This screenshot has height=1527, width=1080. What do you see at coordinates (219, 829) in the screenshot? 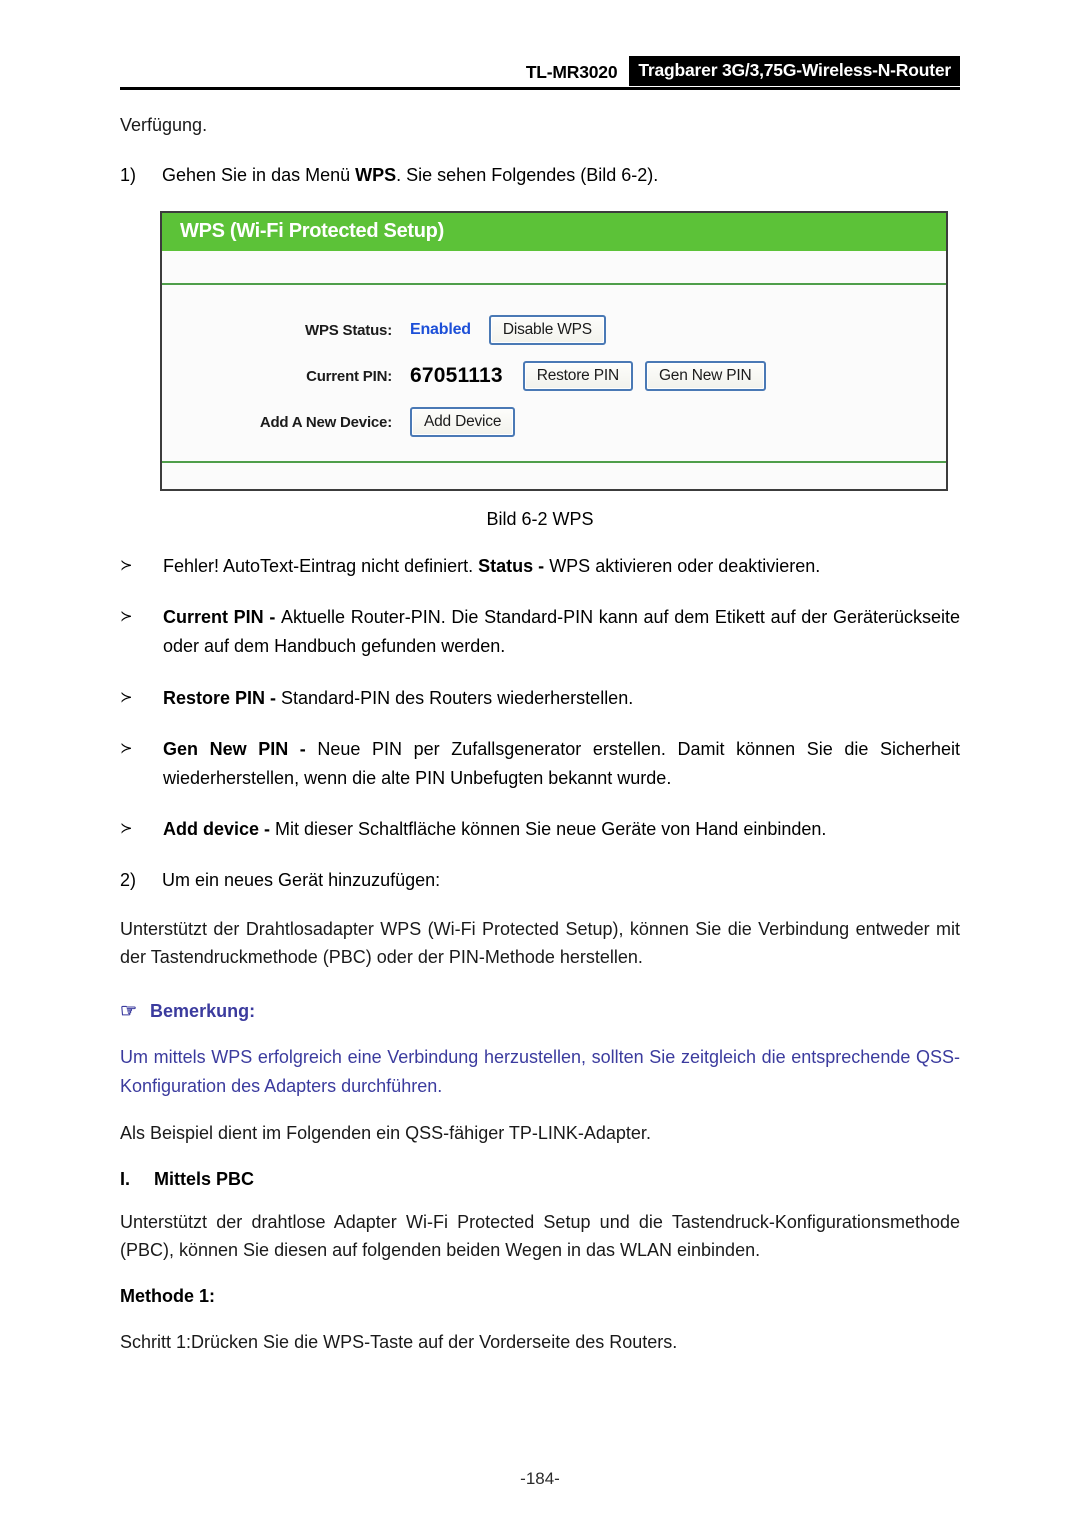
I see `bullet-add-device-bold: Add device -` at bounding box center [219, 829].